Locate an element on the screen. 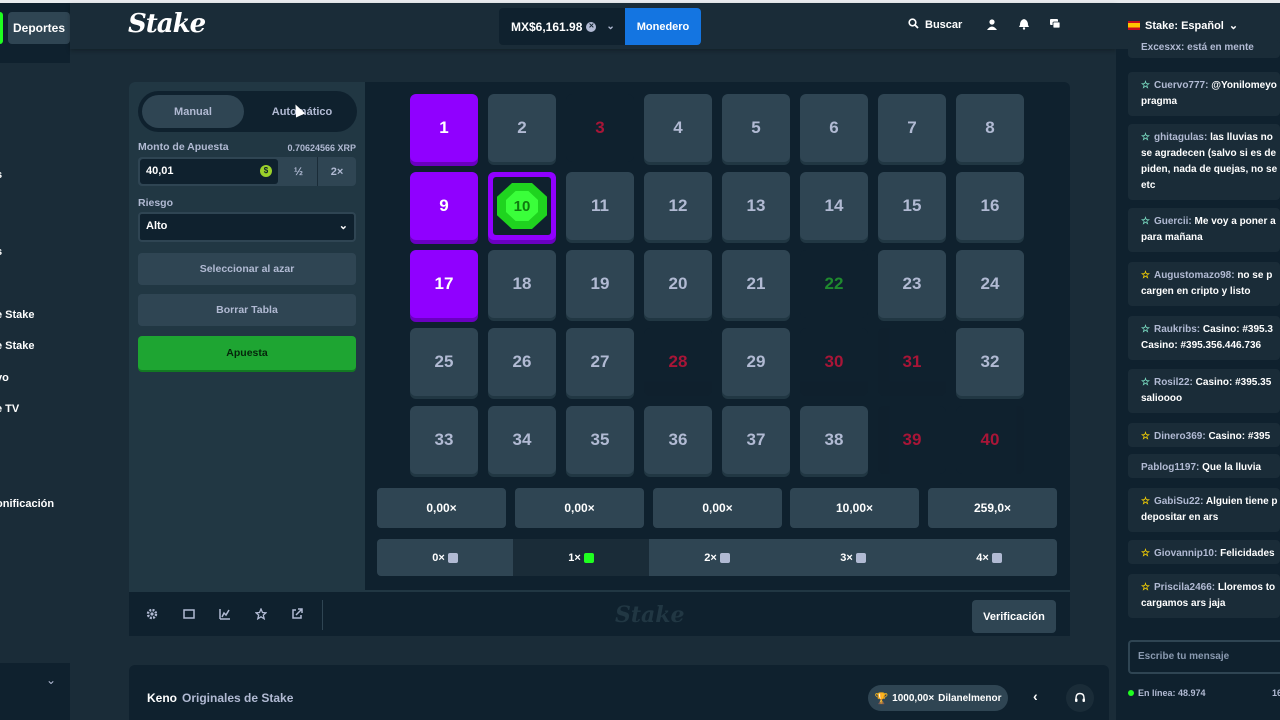  keno-tile: 34 is located at coordinates (522, 440).